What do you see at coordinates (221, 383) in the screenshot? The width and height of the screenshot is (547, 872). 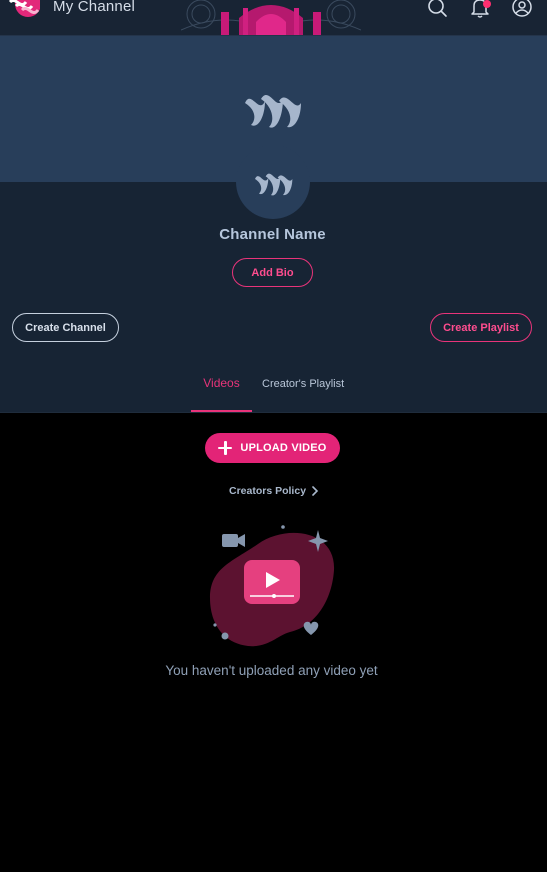 I see `tab-videos: Videos` at bounding box center [221, 383].